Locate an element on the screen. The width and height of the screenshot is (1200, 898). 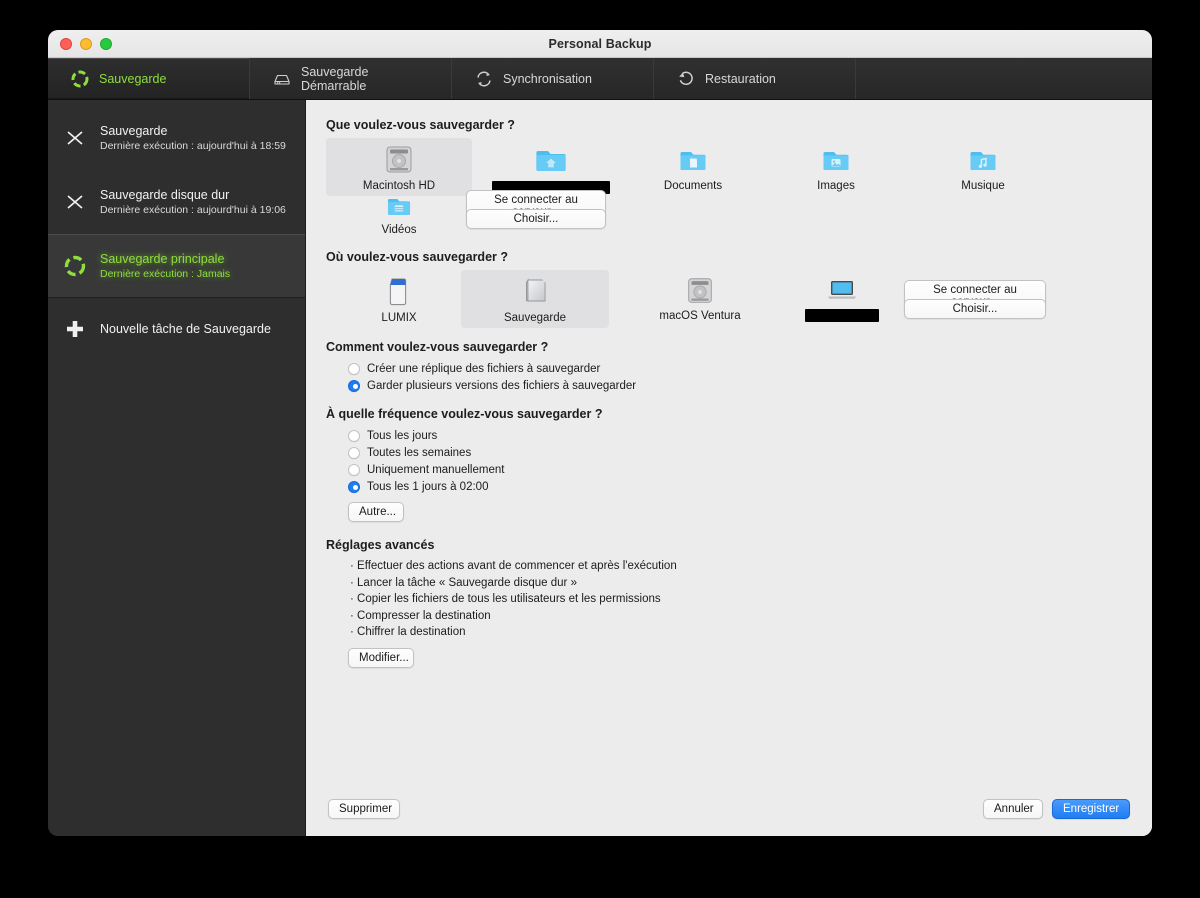
task-name: Sauvegarde principale is located at coordinates (162, 259).